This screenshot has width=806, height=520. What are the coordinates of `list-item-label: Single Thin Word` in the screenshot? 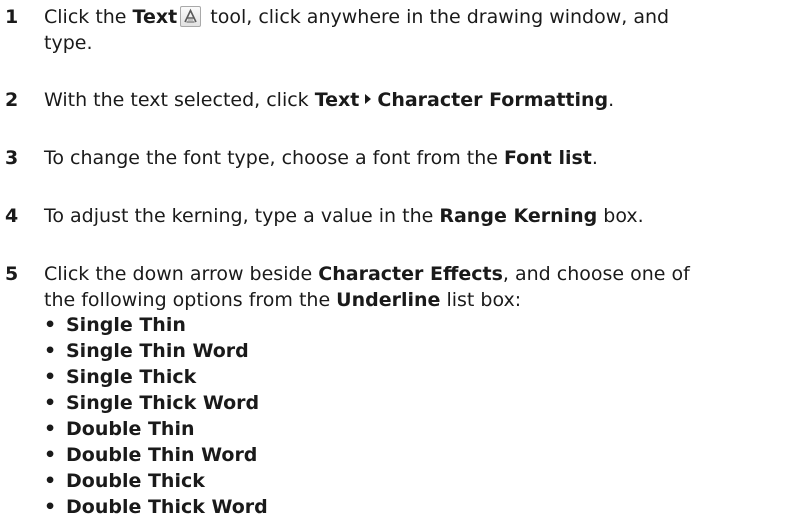 It's located at (157, 351).